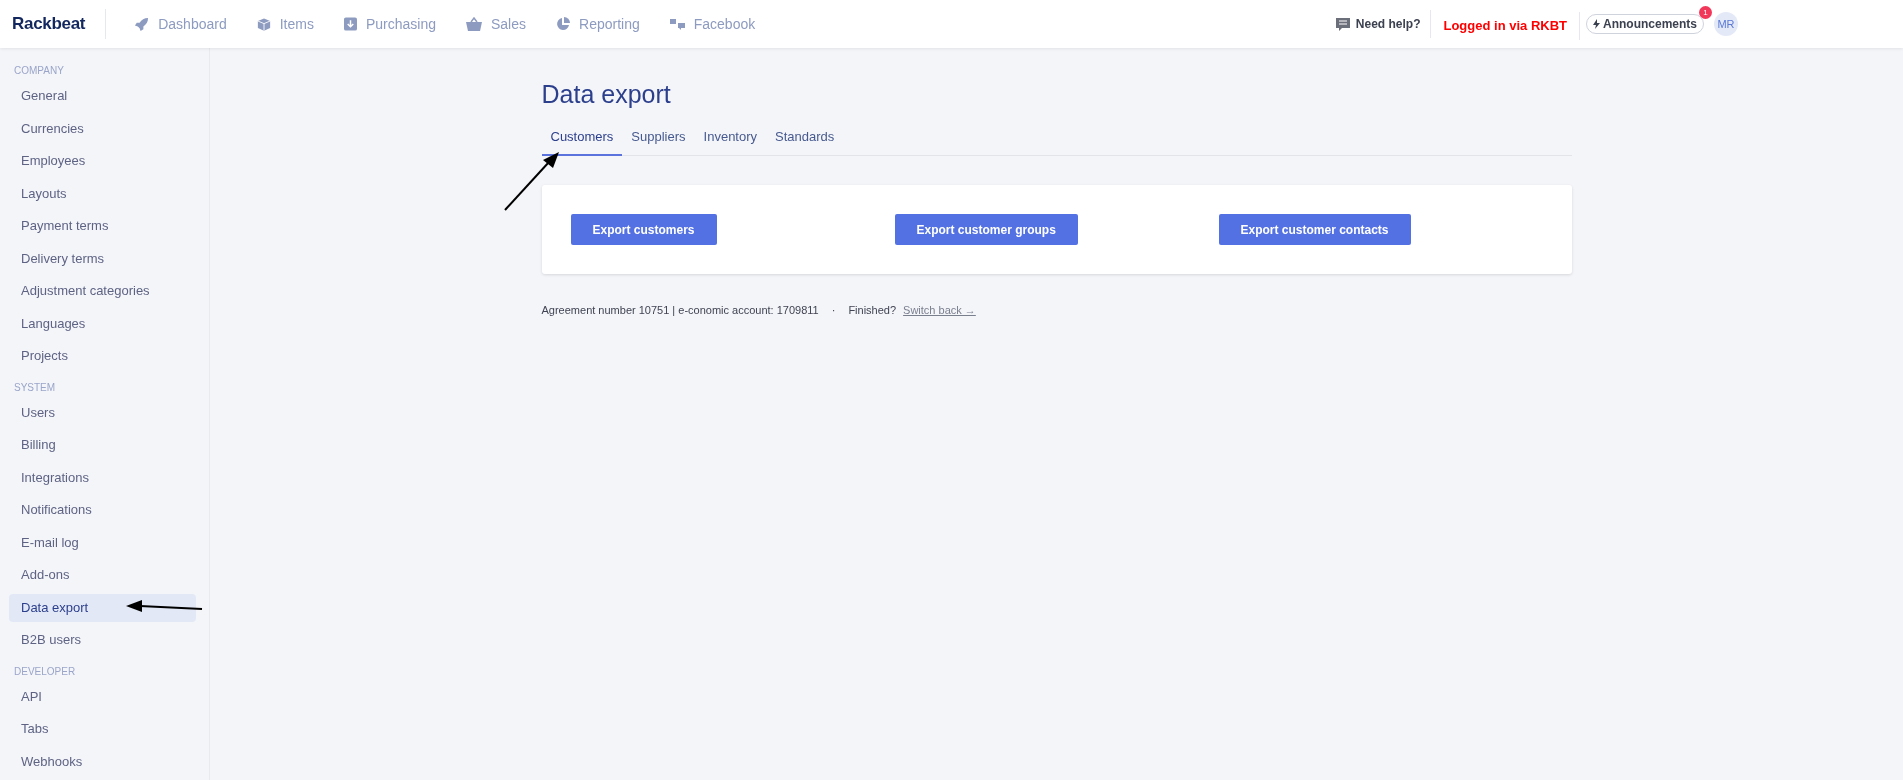  Describe the element at coordinates (598, 24) in the screenshot. I see `nav-link: Reporting` at that location.